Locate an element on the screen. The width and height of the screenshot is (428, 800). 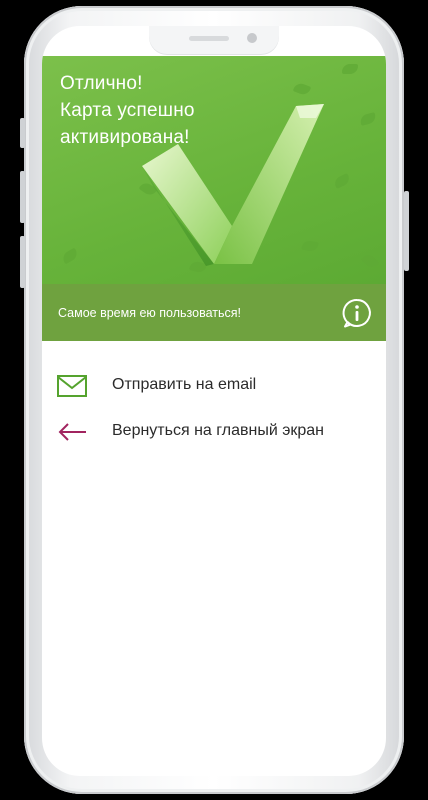
back-to-home-action: Вернуться на главный экран is located at coordinates (214, 432).